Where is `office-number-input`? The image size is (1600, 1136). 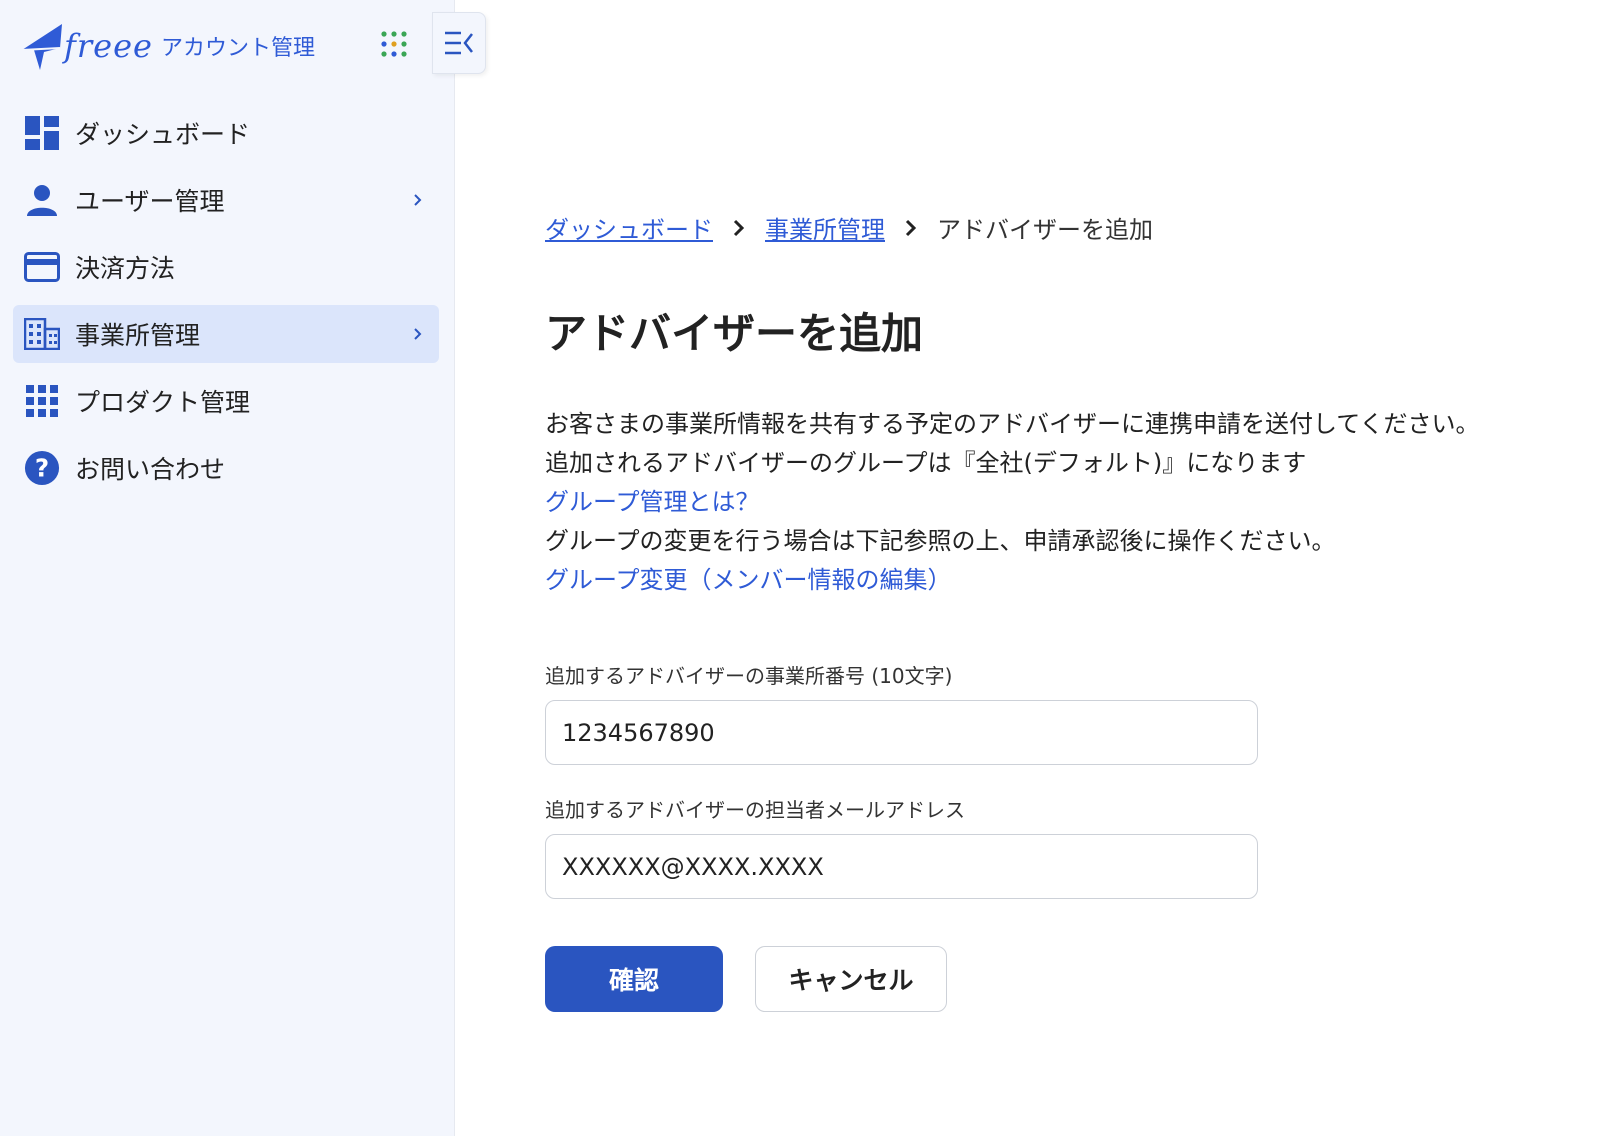
office-number-input is located at coordinates (901, 732).